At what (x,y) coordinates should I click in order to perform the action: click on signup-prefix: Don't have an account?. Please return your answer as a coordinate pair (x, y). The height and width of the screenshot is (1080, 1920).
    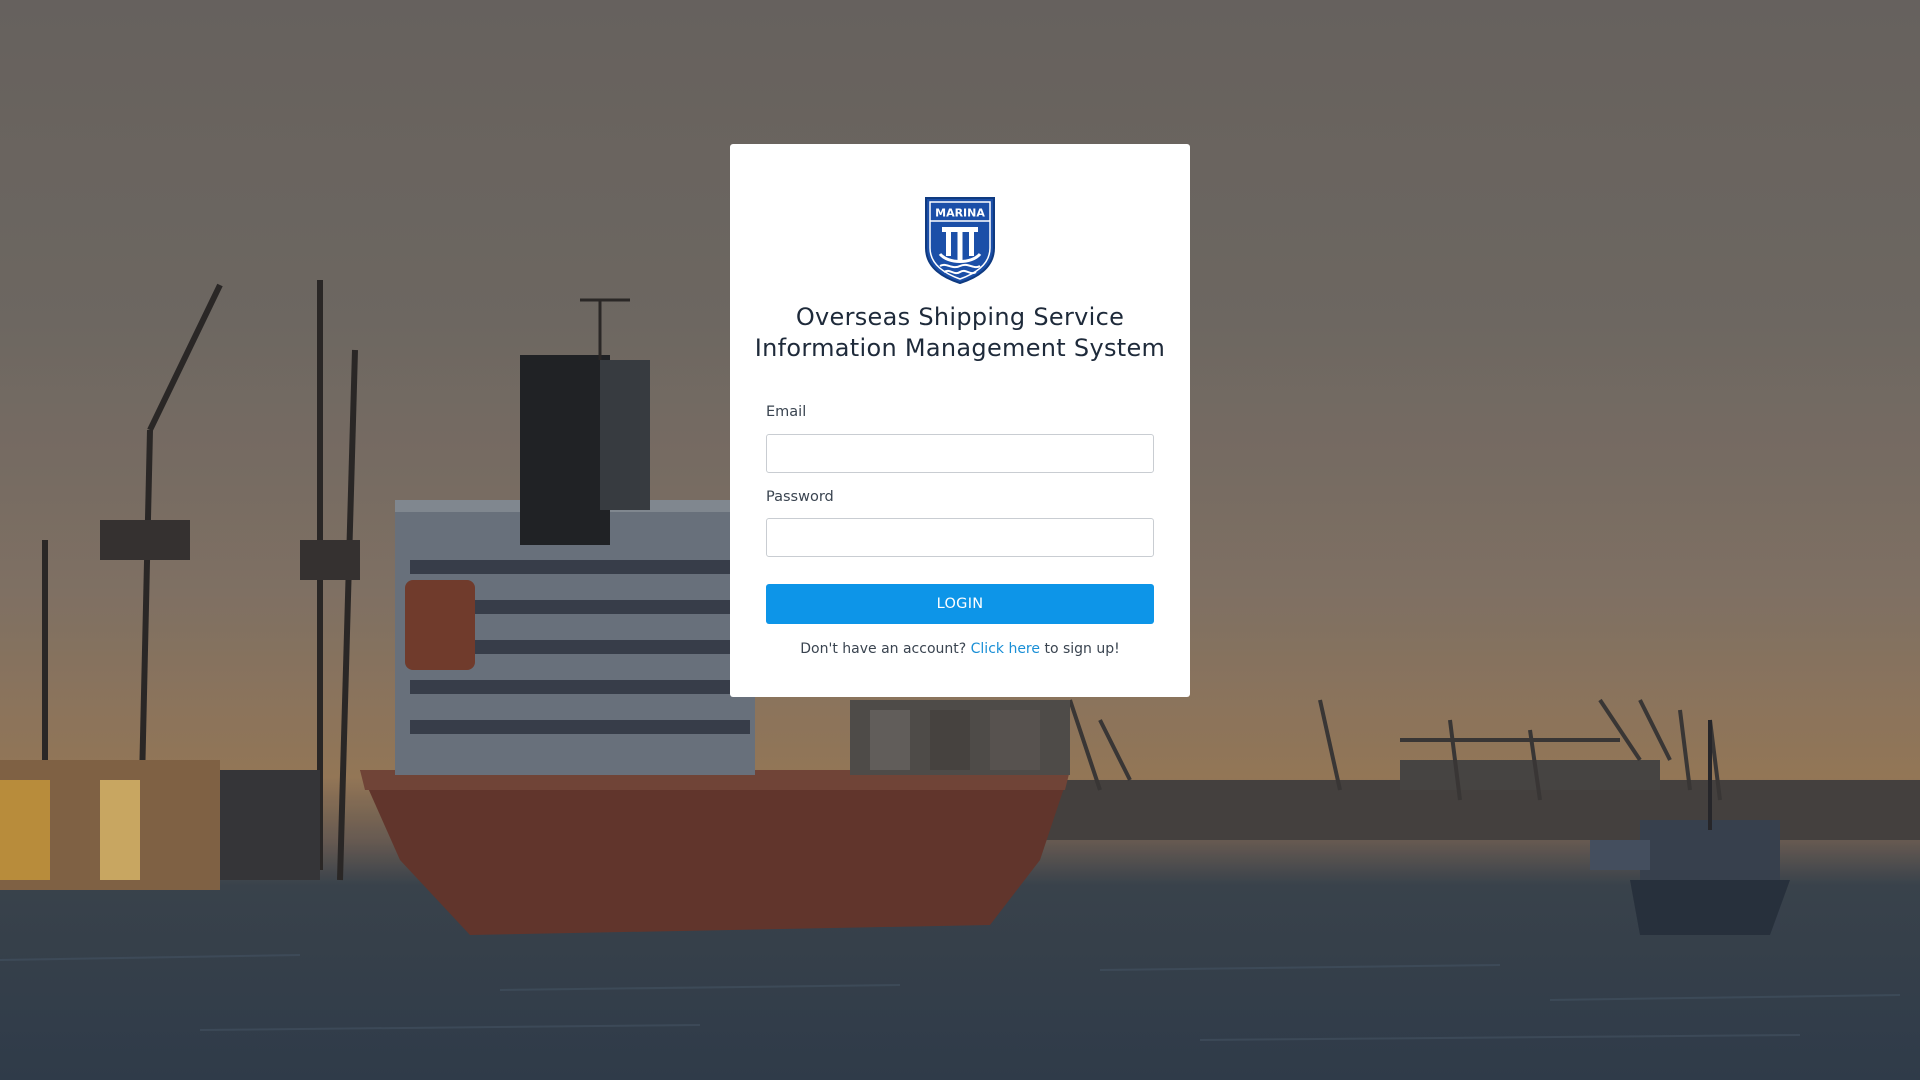
    Looking at the image, I should click on (883, 649).